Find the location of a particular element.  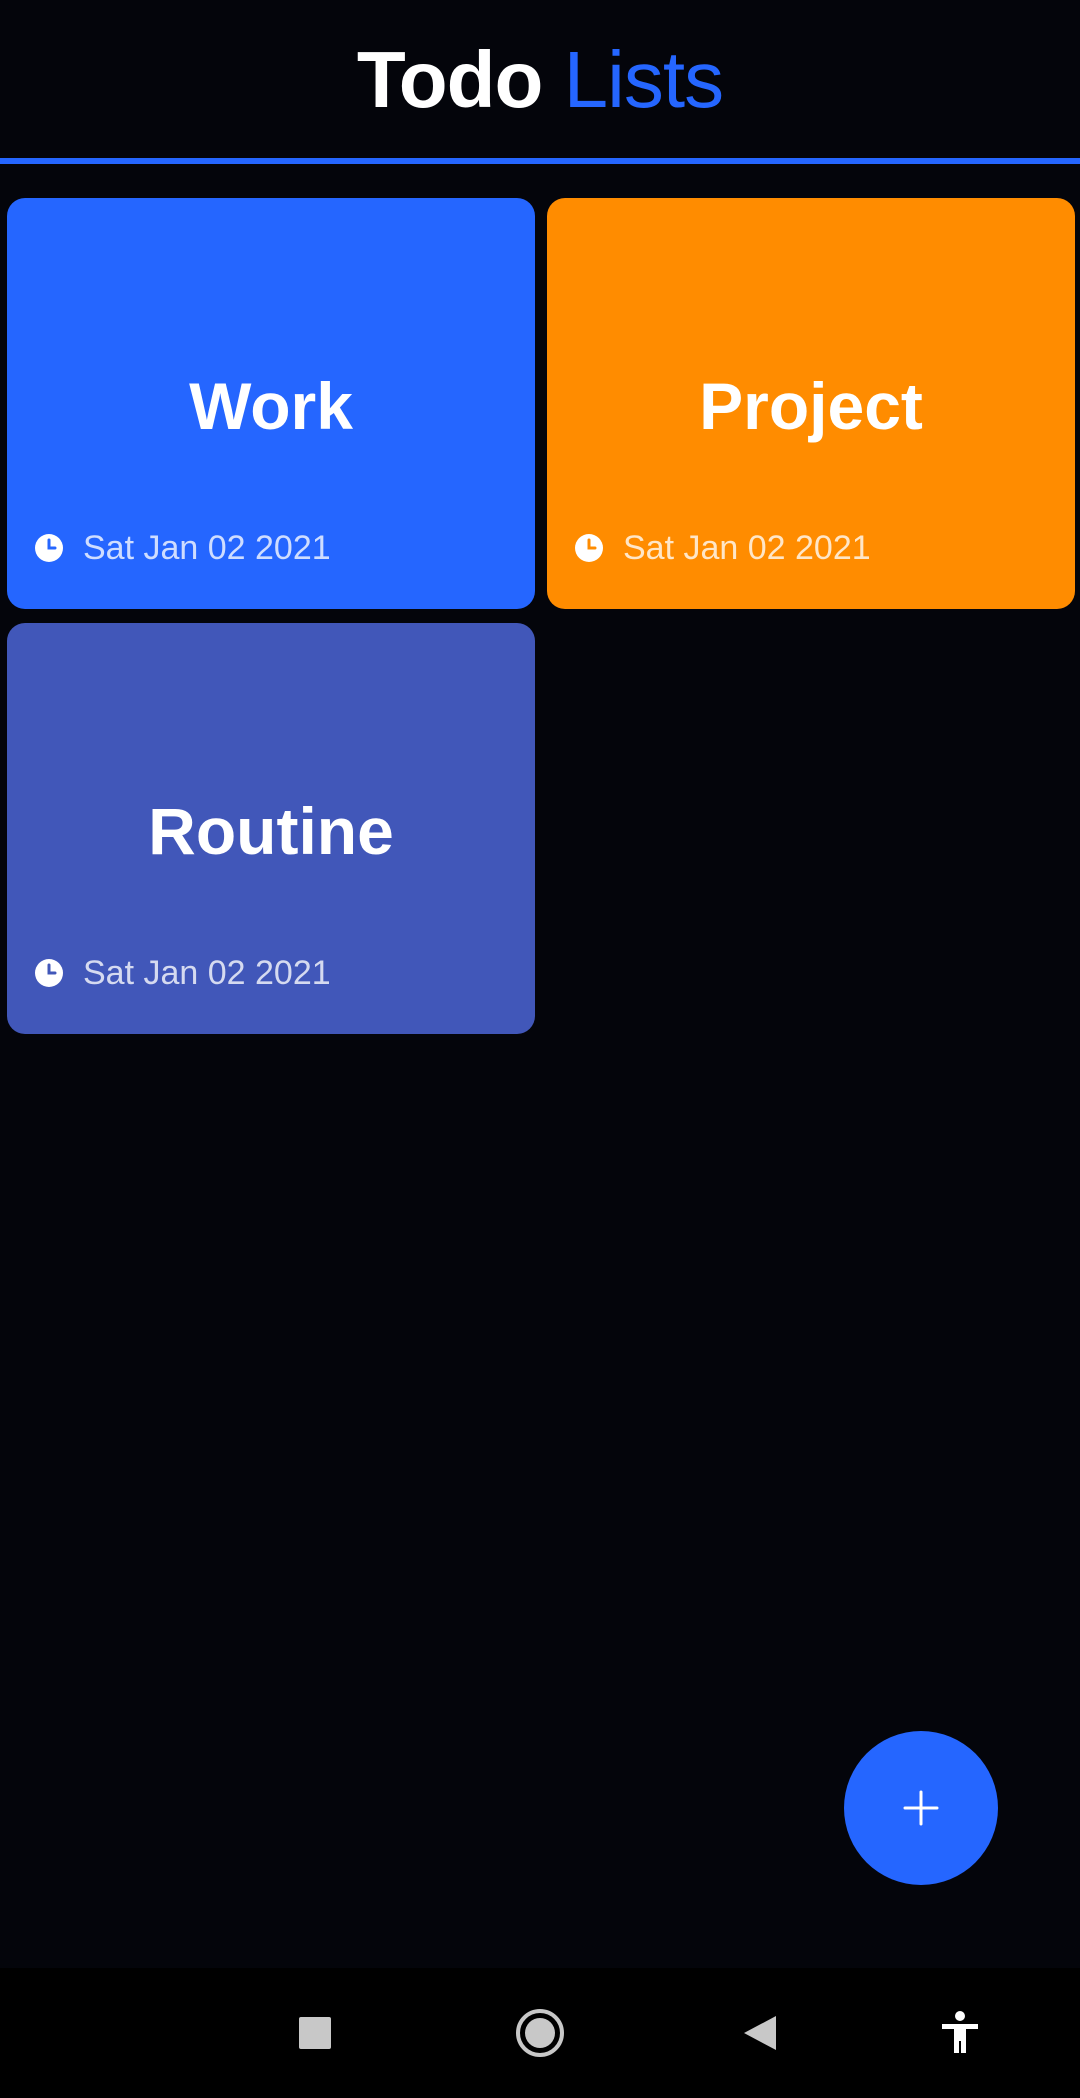

app-header: Todo Lists is located at coordinates (540, 79).